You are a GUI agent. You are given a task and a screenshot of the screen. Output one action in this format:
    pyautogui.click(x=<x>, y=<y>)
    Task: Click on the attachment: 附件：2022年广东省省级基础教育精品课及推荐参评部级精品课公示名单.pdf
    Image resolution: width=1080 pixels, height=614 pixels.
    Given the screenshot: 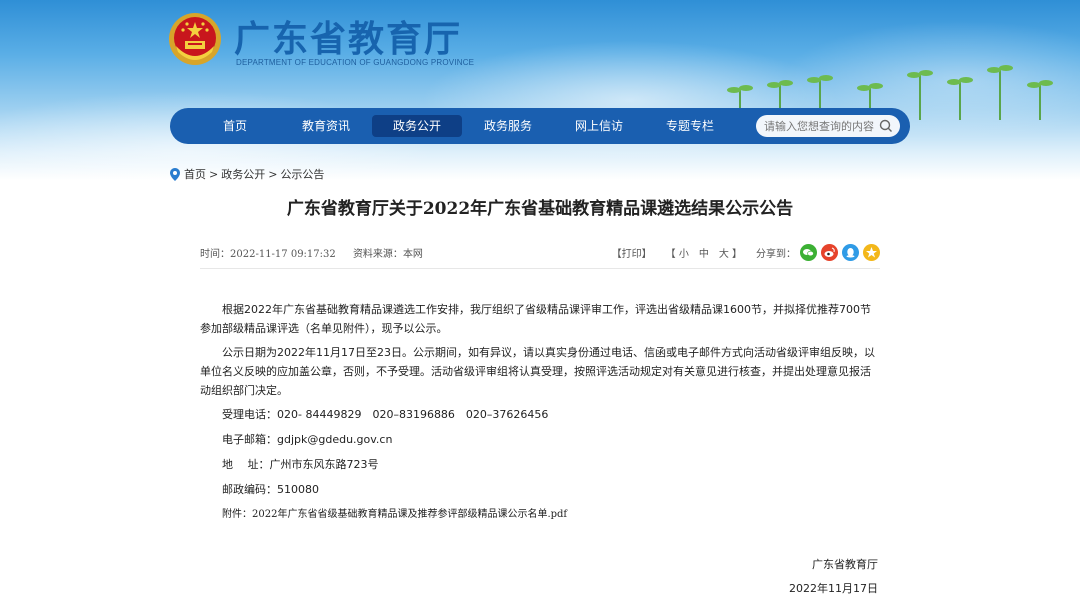 What is the action you would take?
    pyautogui.click(x=540, y=514)
    